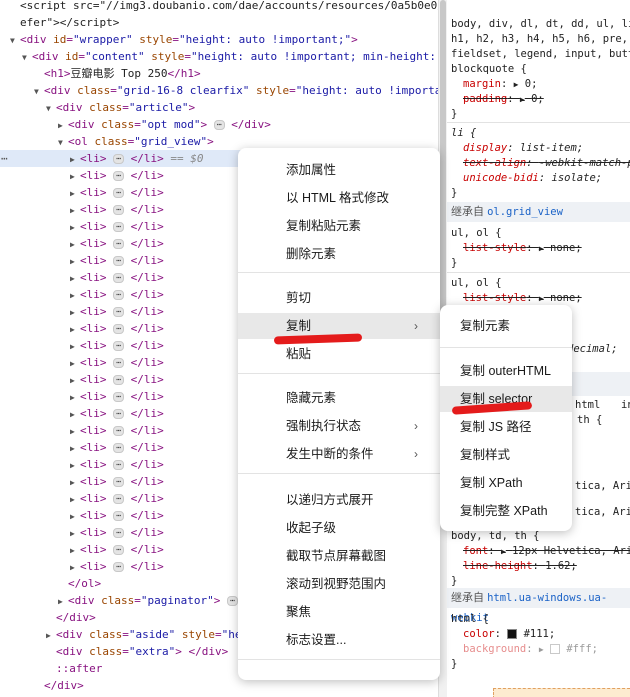  Describe the element at coordinates (311, 170) in the screenshot. I see `menu-item-label: 添加属性` at that location.